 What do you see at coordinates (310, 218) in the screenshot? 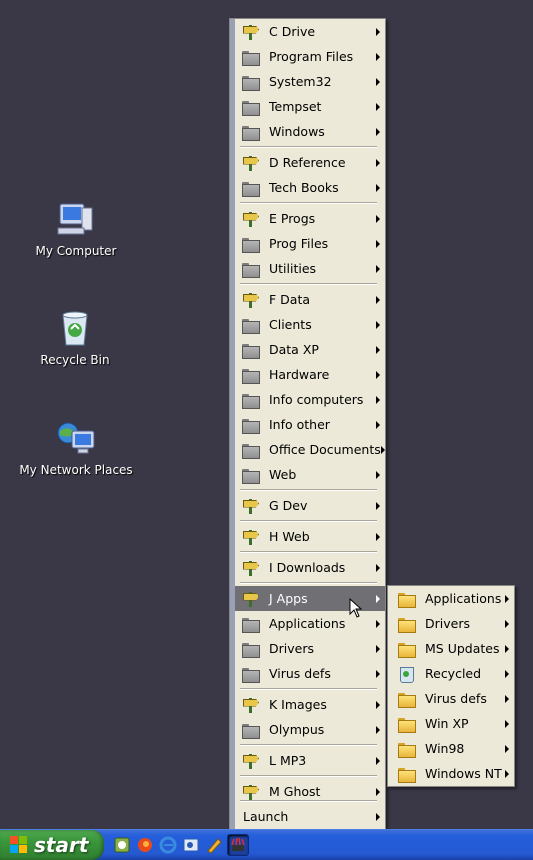
I see `menu-item-e-progs: E Progs` at bounding box center [310, 218].